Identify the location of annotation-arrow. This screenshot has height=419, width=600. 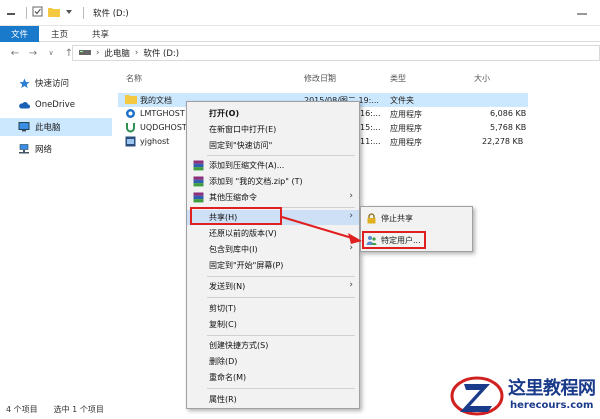
(321, 230).